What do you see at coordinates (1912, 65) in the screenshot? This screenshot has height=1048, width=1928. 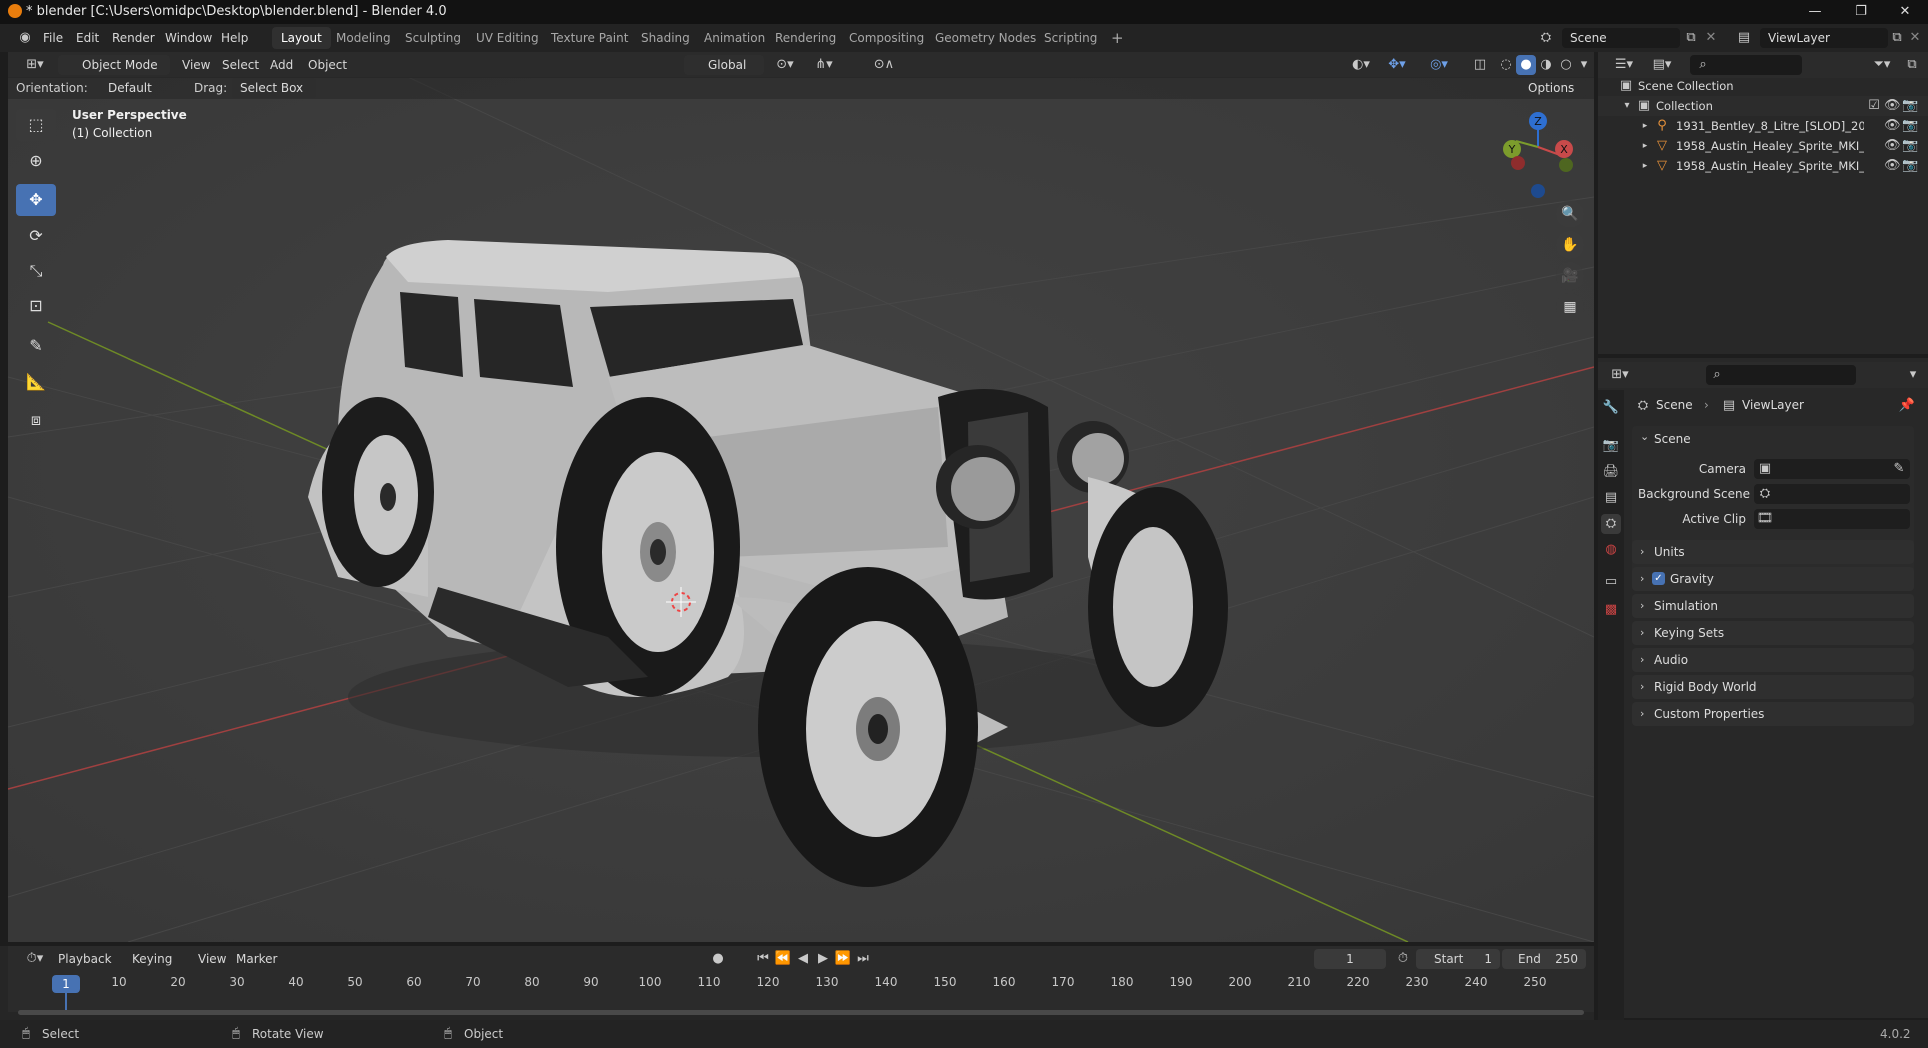 I see `new-collection-icon: ⧉` at bounding box center [1912, 65].